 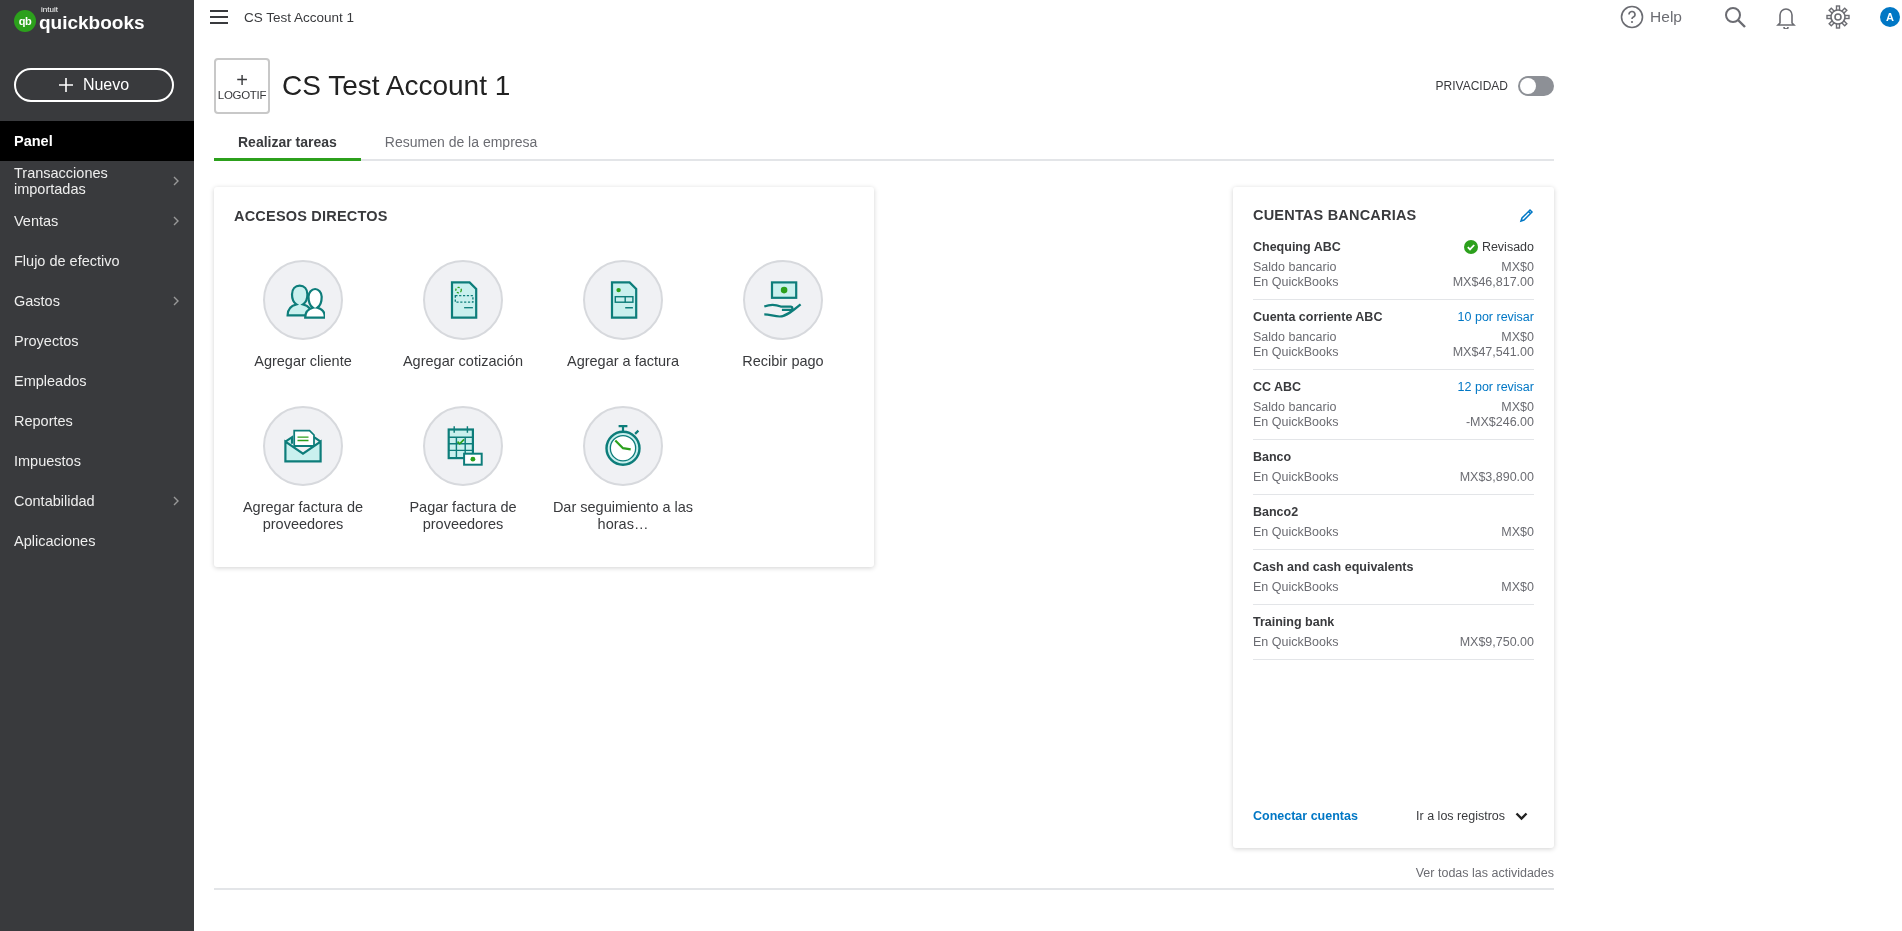 What do you see at coordinates (1294, 622) in the screenshot?
I see `account-name: Training bank` at bounding box center [1294, 622].